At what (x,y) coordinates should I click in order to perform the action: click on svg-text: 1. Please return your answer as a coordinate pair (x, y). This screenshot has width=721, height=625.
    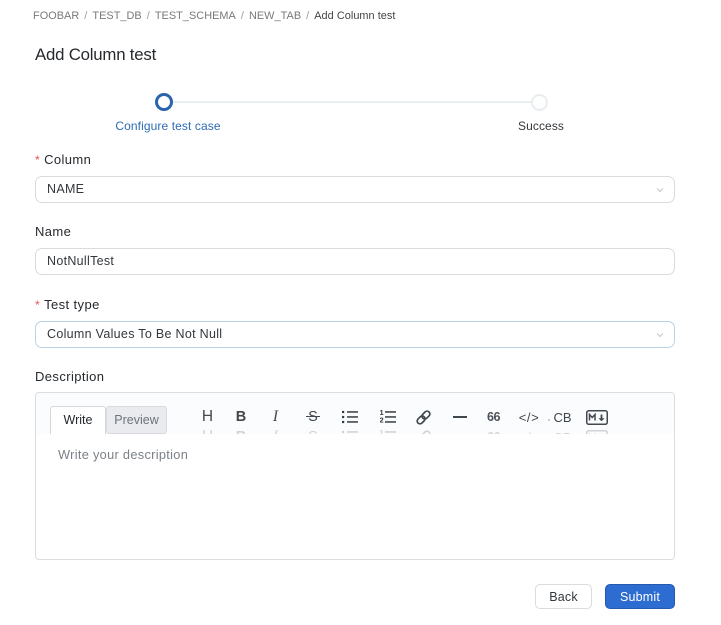
    Looking at the image, I should click on (382, 432).